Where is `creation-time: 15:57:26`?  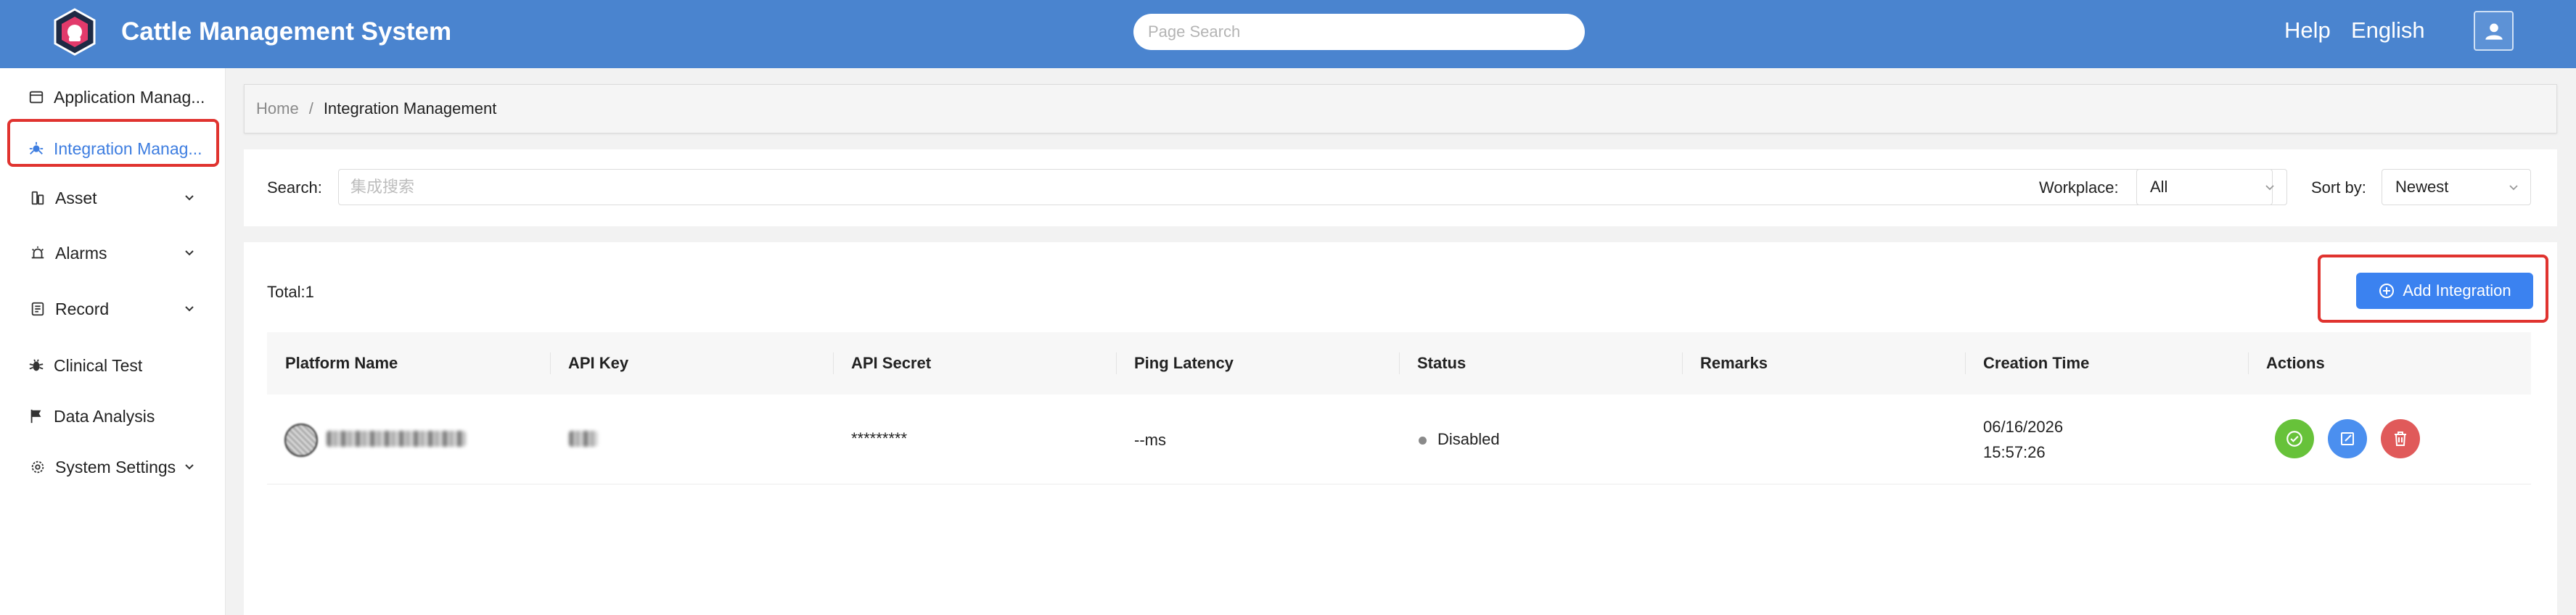
creation-time: 15:57:26 is located at coordinates (2014, 452).